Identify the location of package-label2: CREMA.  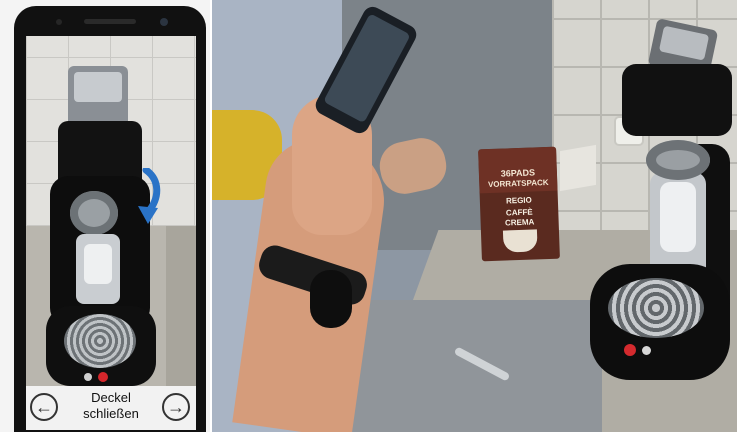
(519, 222).